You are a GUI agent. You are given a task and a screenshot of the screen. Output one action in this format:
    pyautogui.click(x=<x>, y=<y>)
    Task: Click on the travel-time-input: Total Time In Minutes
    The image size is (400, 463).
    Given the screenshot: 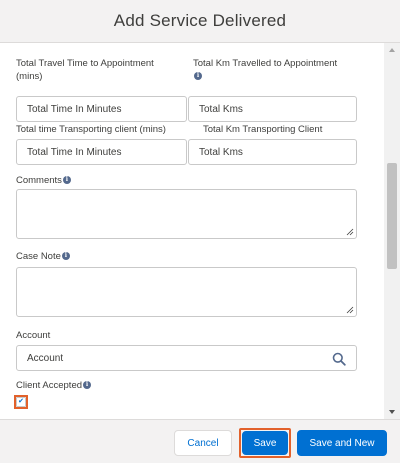 What is the action you would take?
    pyautogui.click(x=101, y=109)
    